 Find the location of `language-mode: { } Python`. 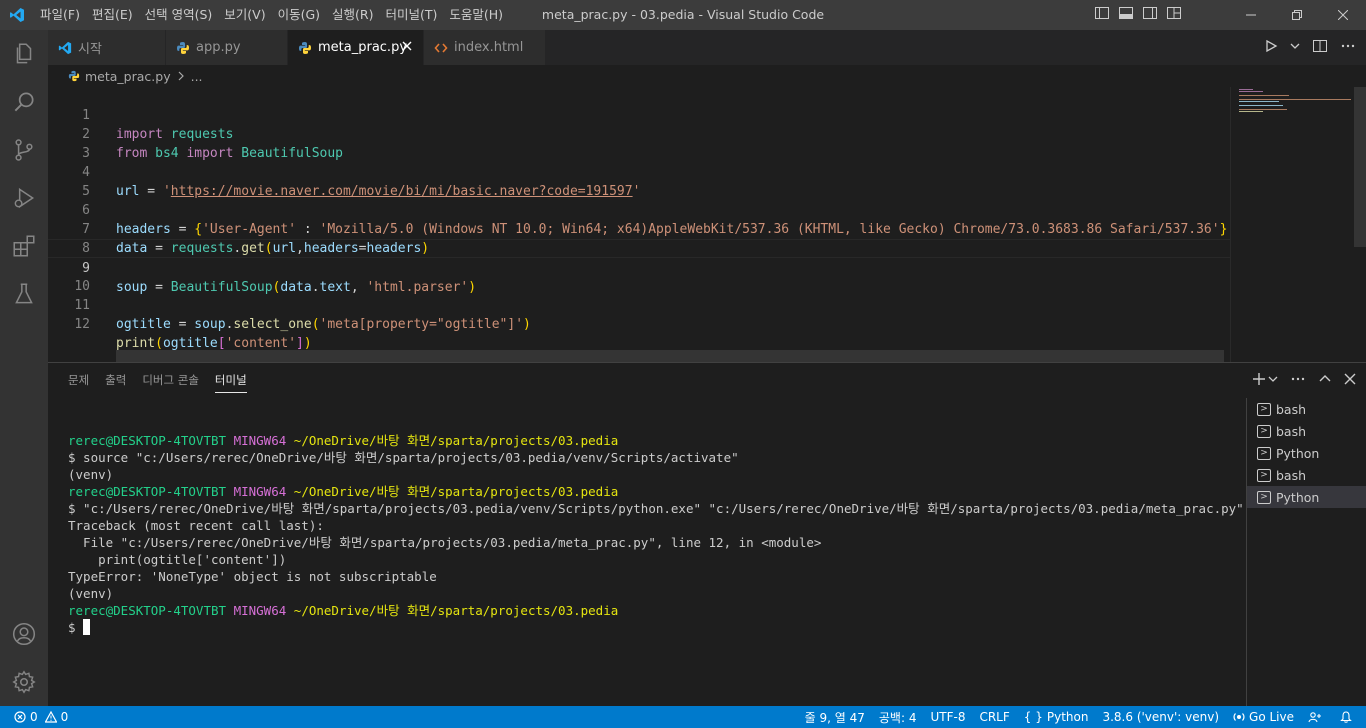

language-mode: { } Python is located at coordinates (1056, 717).